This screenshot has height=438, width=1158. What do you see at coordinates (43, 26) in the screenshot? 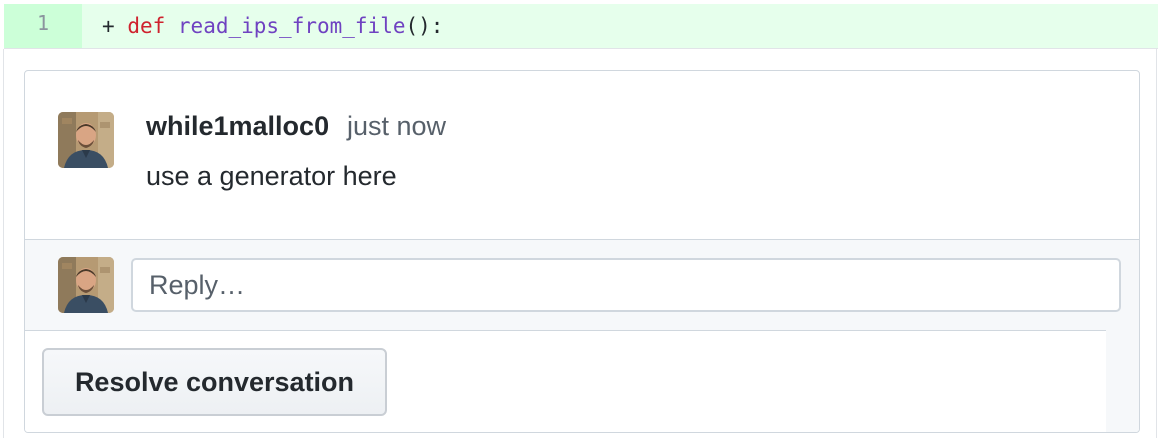
I see `line-number: 1` at bounding box center [43, 26].